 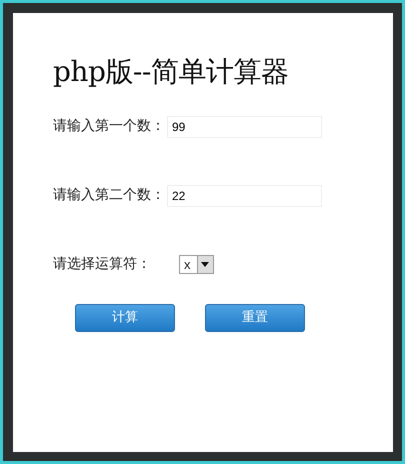 I want to click on operator-select: x, so click(x=196, y=264).